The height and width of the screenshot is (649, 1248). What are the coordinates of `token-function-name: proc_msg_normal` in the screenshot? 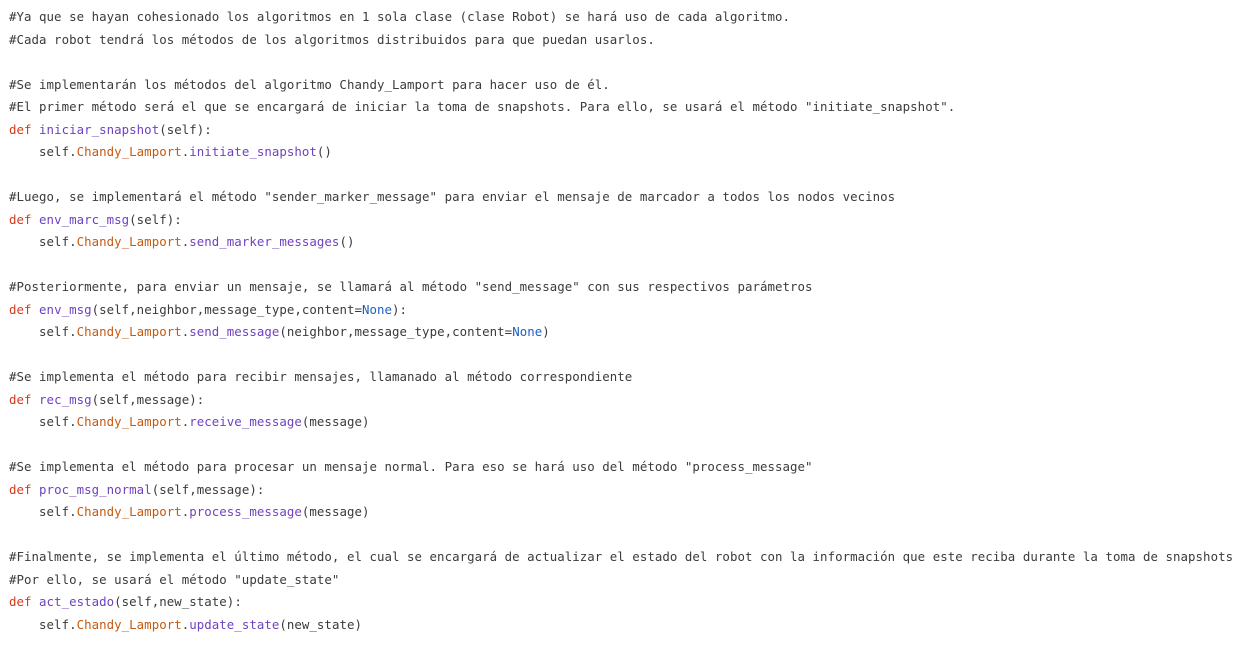 It's located at (95, 489).